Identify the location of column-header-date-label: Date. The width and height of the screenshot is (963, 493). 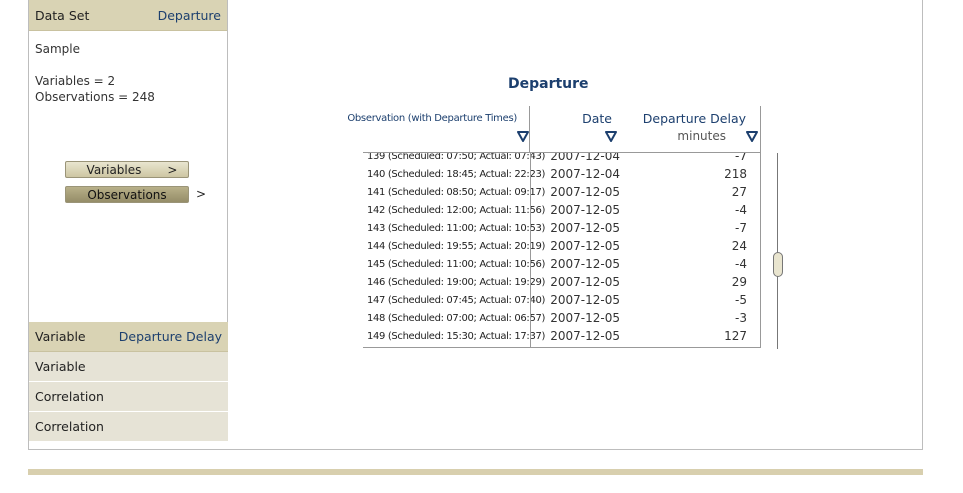
(597, 118).